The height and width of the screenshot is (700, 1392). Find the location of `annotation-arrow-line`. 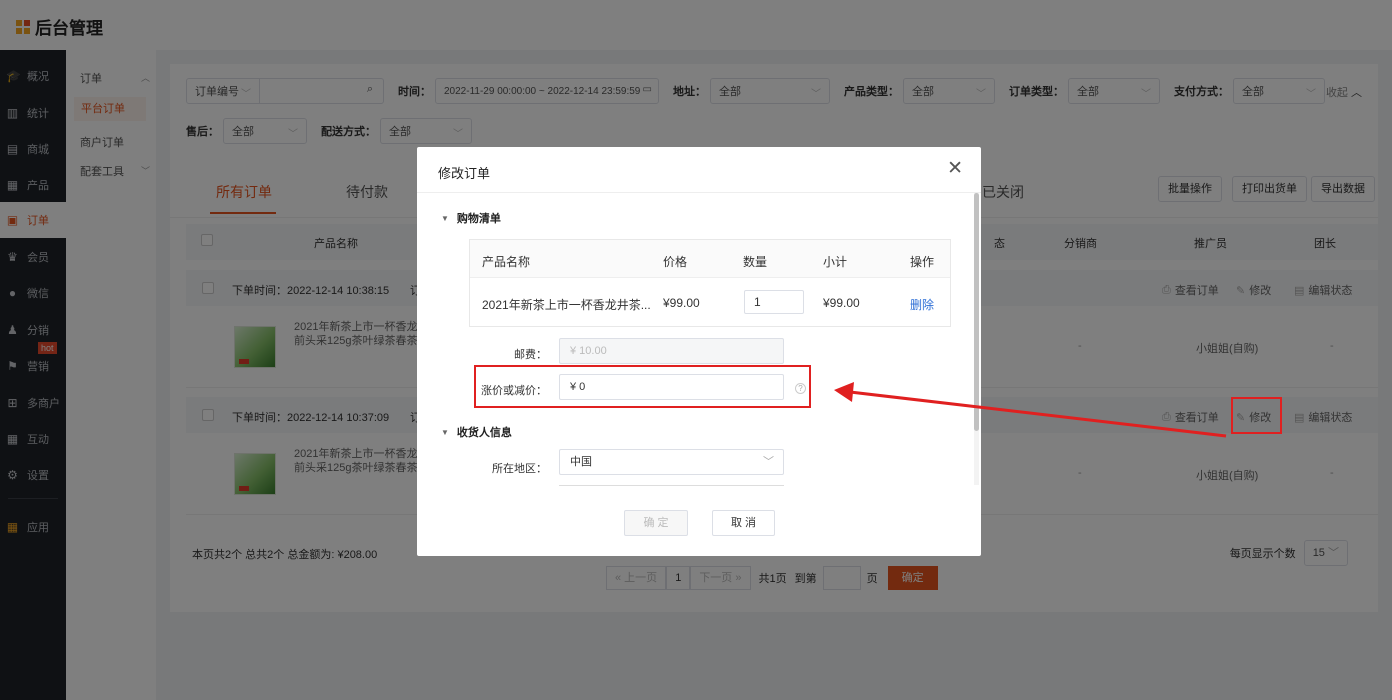

annotation-arrow-line is located at coordinates (1038, 414).